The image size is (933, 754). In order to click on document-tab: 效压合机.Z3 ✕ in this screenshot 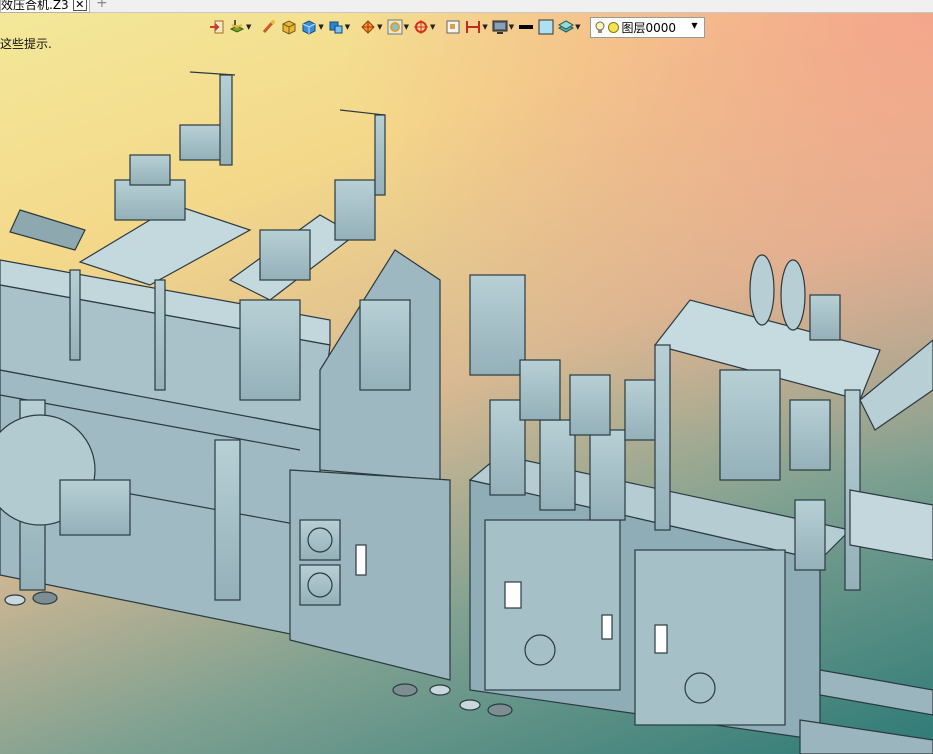, I will do `click(45, 6)`.